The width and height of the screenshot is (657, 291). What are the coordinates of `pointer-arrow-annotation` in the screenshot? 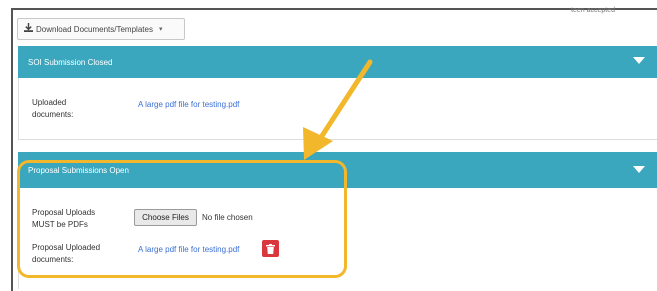 It's located at (338, 109).